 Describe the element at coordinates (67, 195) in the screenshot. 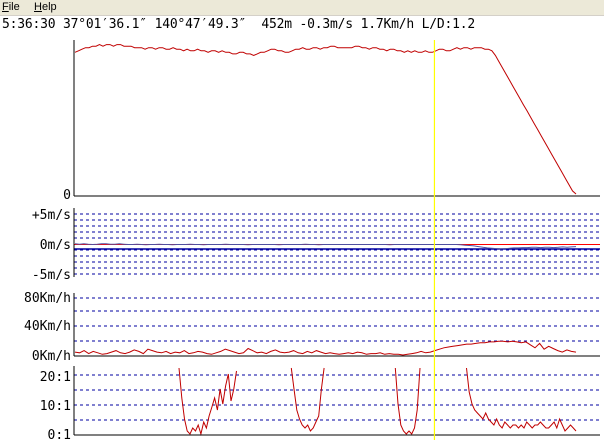

I see `altitude-tick-0: 0` at that location.